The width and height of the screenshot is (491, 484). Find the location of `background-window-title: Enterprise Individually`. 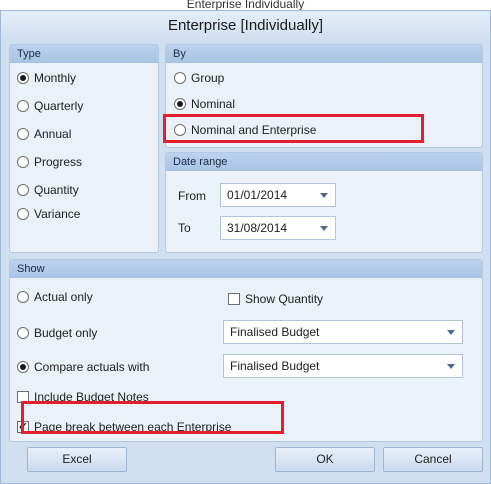

background-window-title: Enterprise Individually is located at coordinates (245, 5).